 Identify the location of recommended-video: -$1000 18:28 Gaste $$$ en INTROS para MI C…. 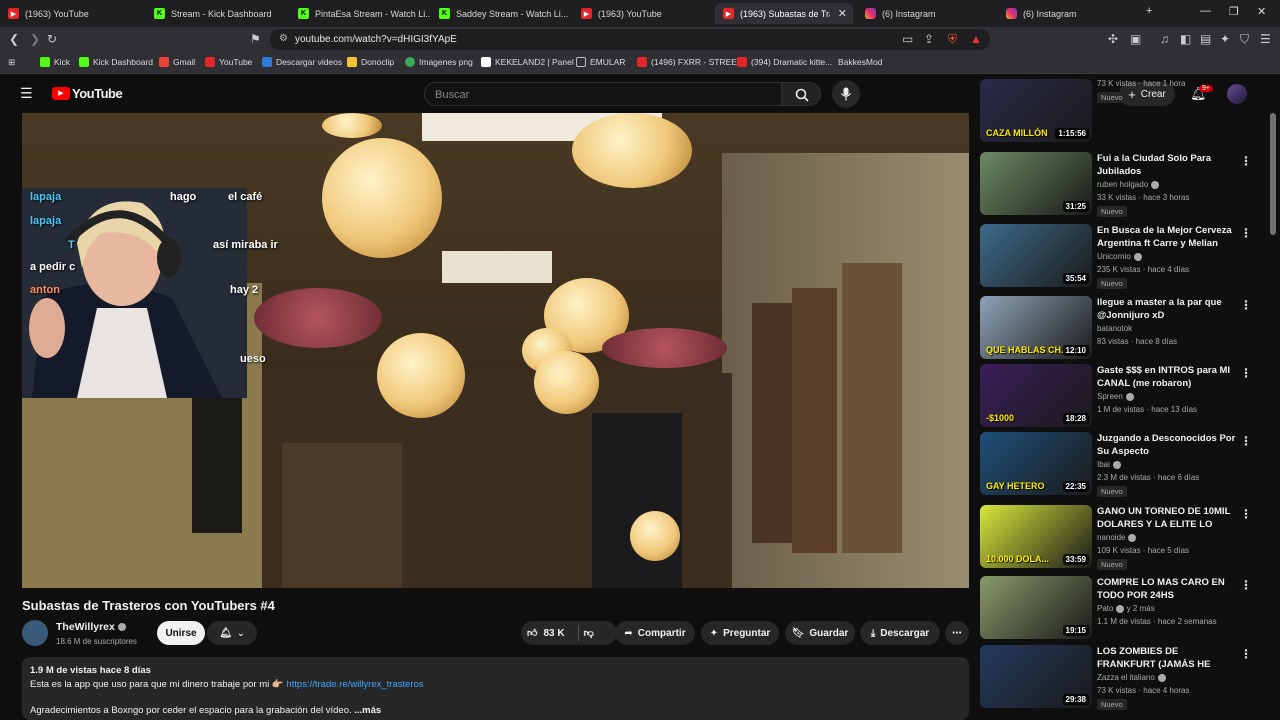
(1125, 397).